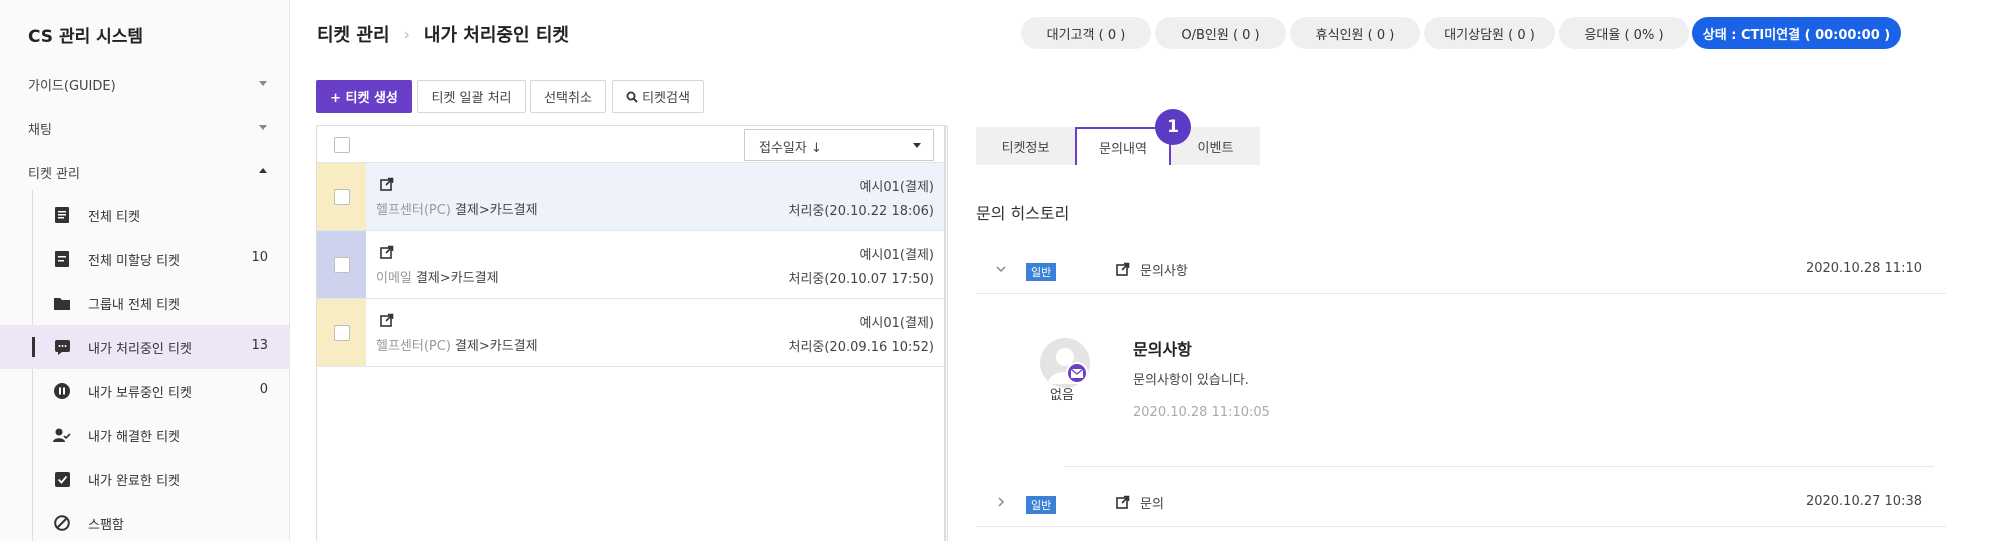  What do you see at coordinates (62, 259) in the screenshot?
I see `document-icon` at bounding box center [62, 259].